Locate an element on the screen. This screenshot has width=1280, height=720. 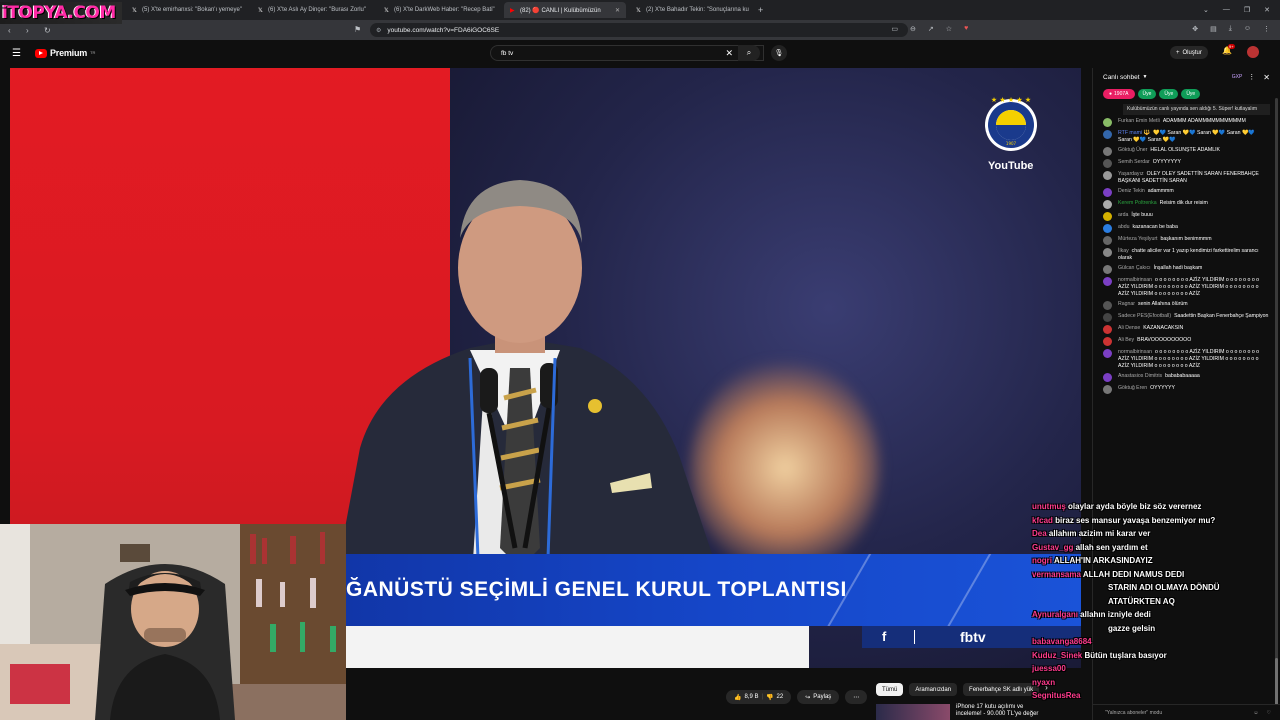
chat-scrollbar-thumb is located at coordinates (1276, 683).